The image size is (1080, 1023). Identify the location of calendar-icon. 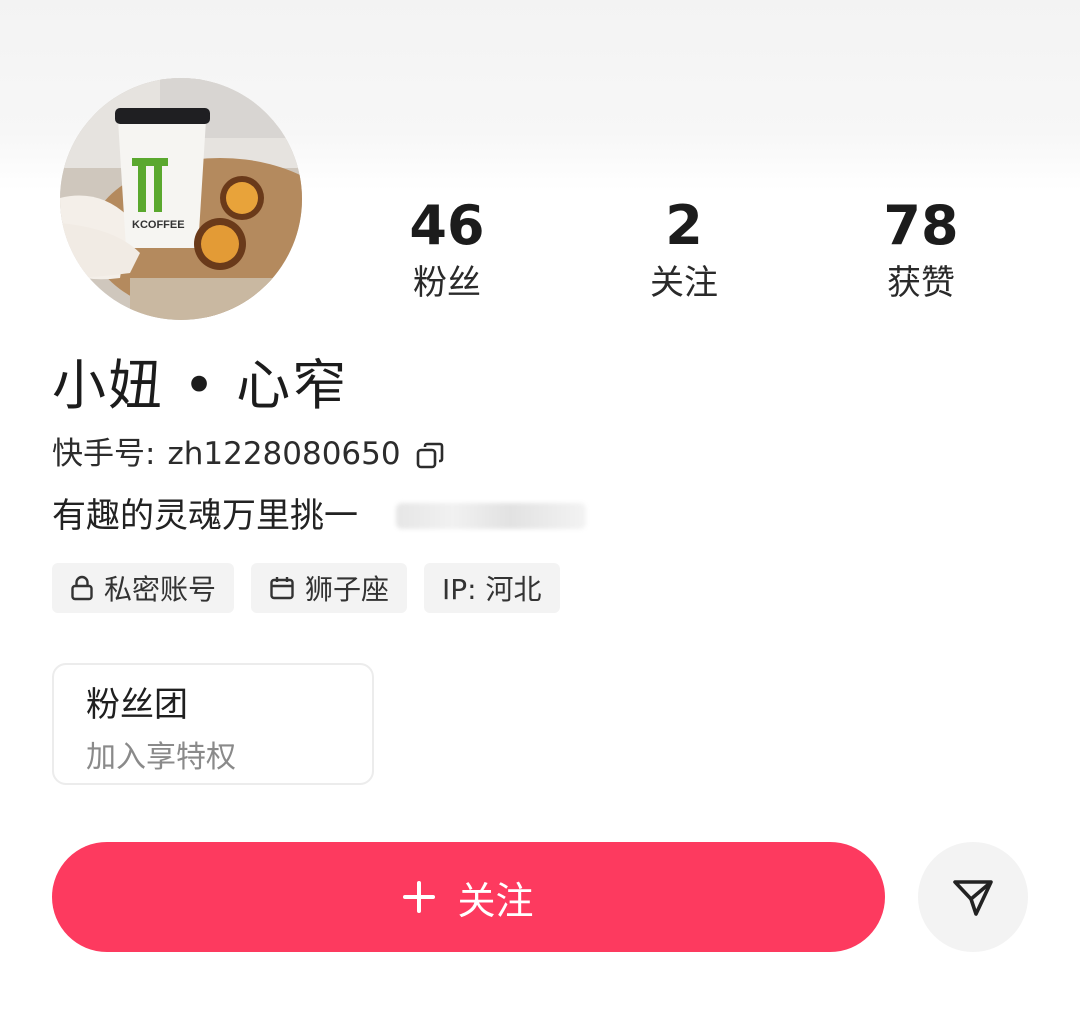
(282, 588).